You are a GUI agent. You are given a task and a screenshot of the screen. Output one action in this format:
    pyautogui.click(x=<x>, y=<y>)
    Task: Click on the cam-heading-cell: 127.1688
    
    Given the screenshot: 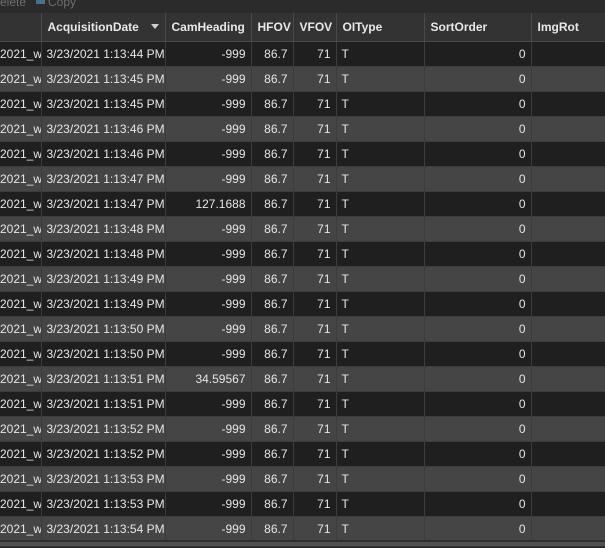 What is the action you would take?
    pyautogui.click(x=208, y=204)
    